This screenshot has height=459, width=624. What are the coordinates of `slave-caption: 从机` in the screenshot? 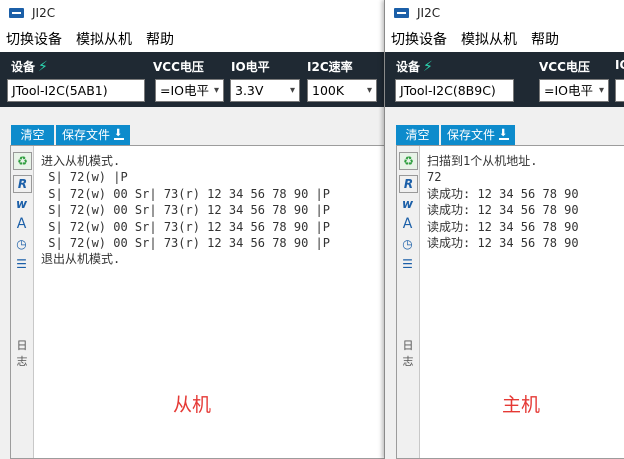 It's located at (192, 405).